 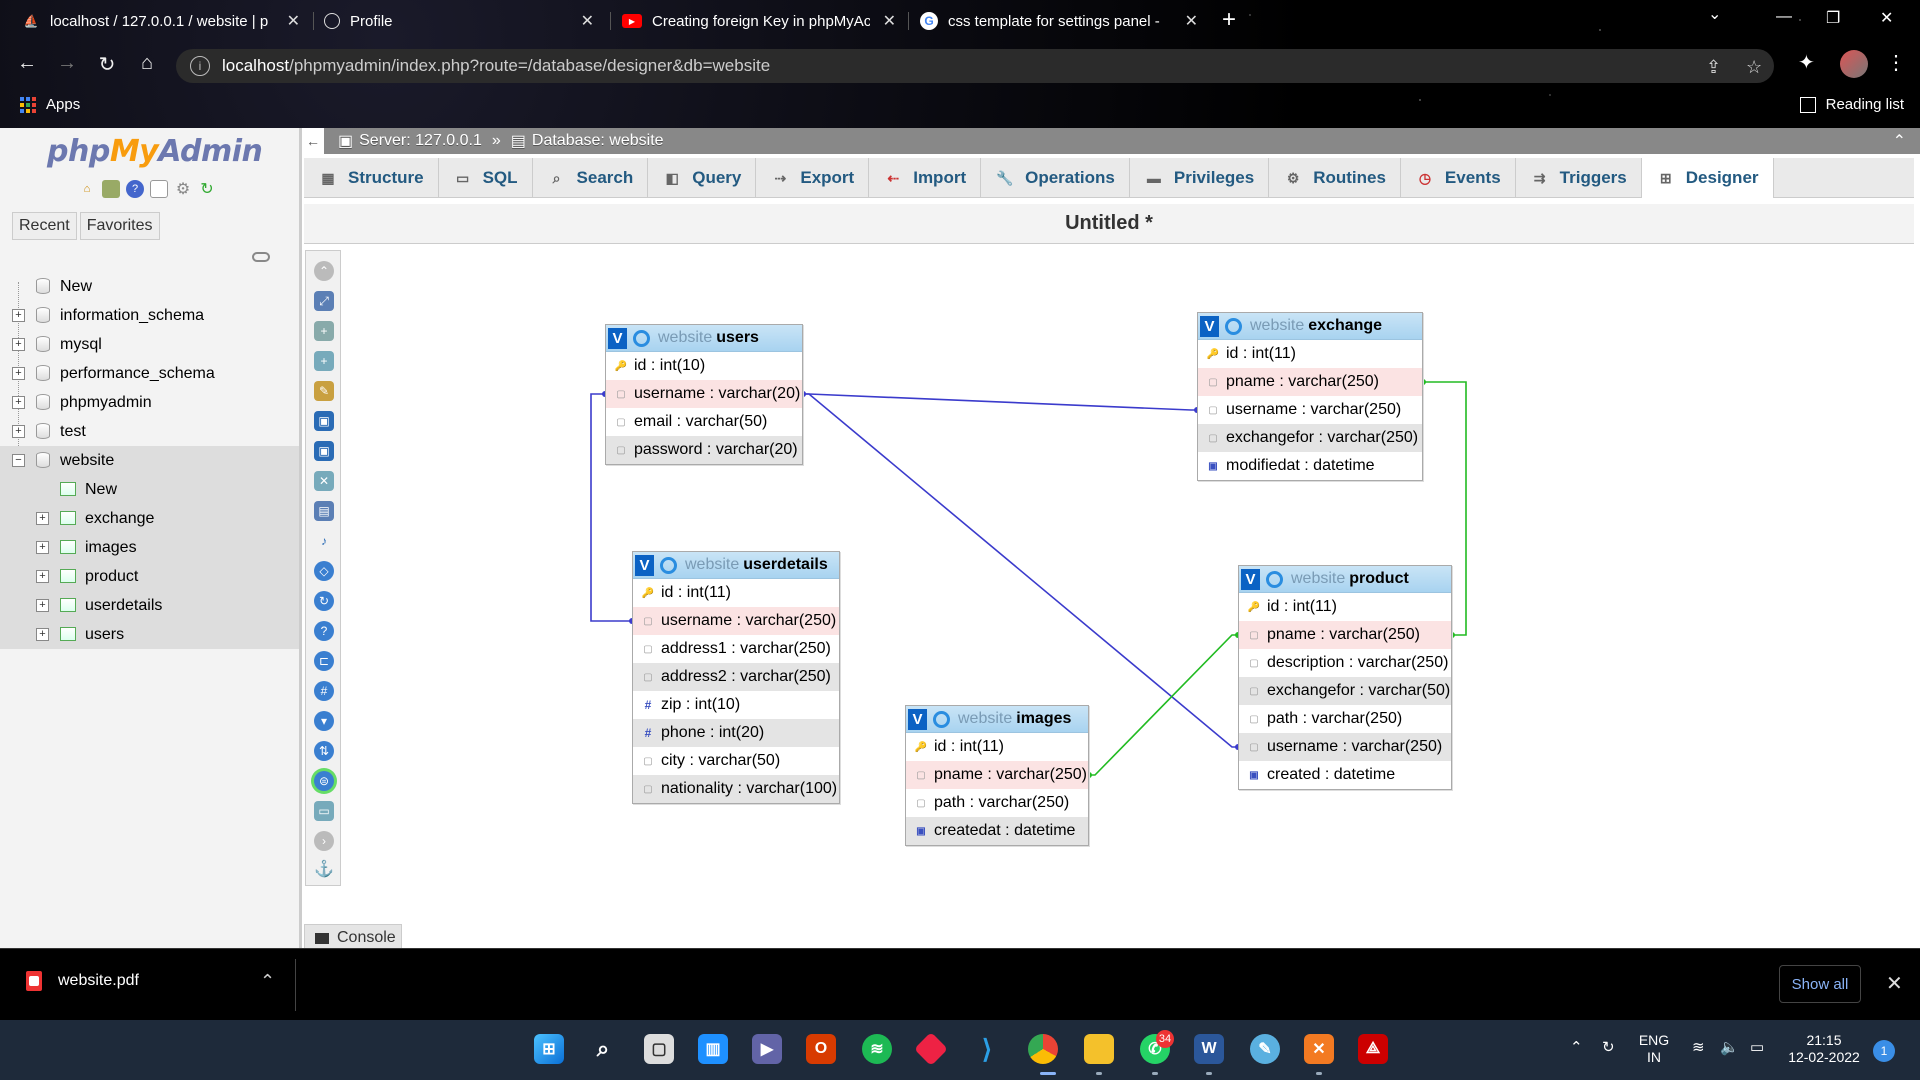 I want to click on column-row: ▢ email : varchar(50), so click(x=704, y=422).